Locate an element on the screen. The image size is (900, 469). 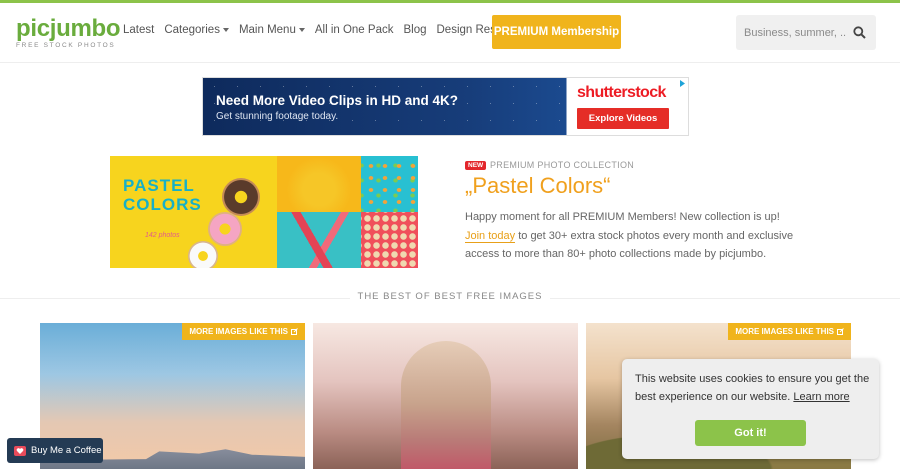
nav-item-categories: Categories is located at coordinates (196, 30).